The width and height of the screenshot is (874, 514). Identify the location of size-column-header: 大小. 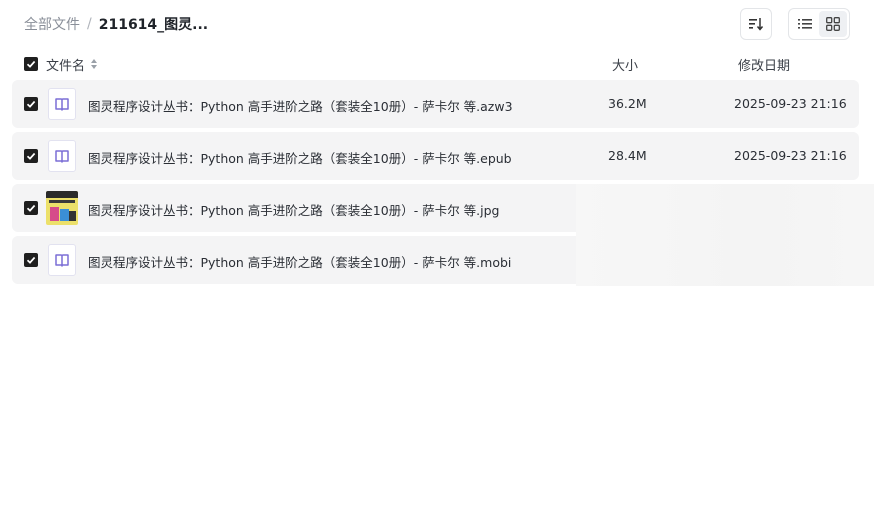
(625, 64).